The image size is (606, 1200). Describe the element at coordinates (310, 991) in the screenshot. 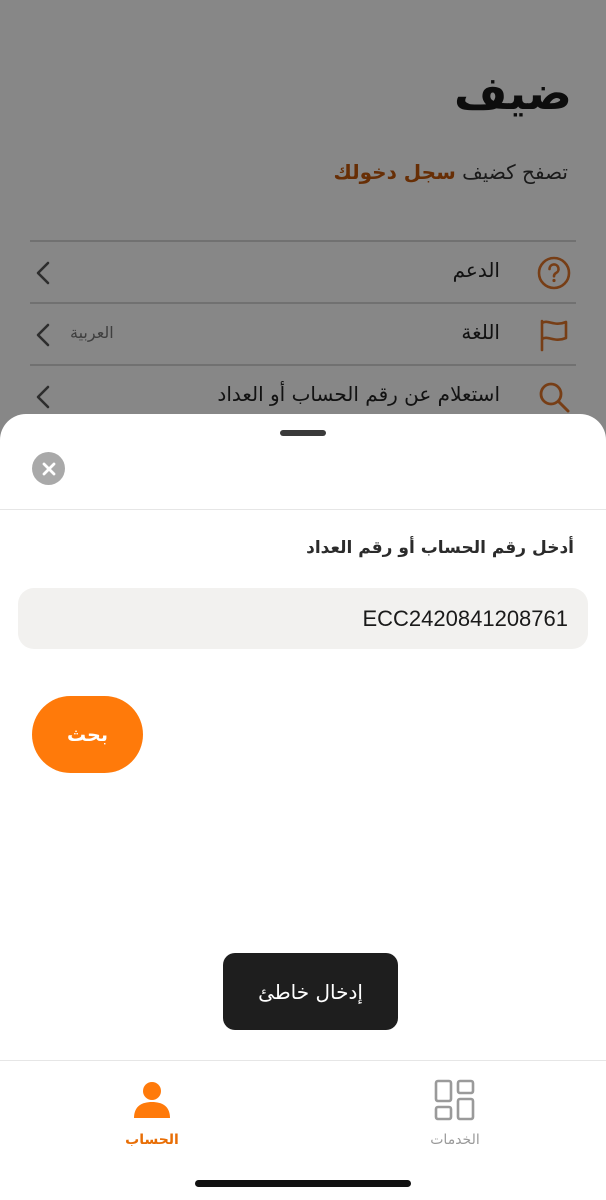

I see `error-toast: إدخال خاطئ` at that location.